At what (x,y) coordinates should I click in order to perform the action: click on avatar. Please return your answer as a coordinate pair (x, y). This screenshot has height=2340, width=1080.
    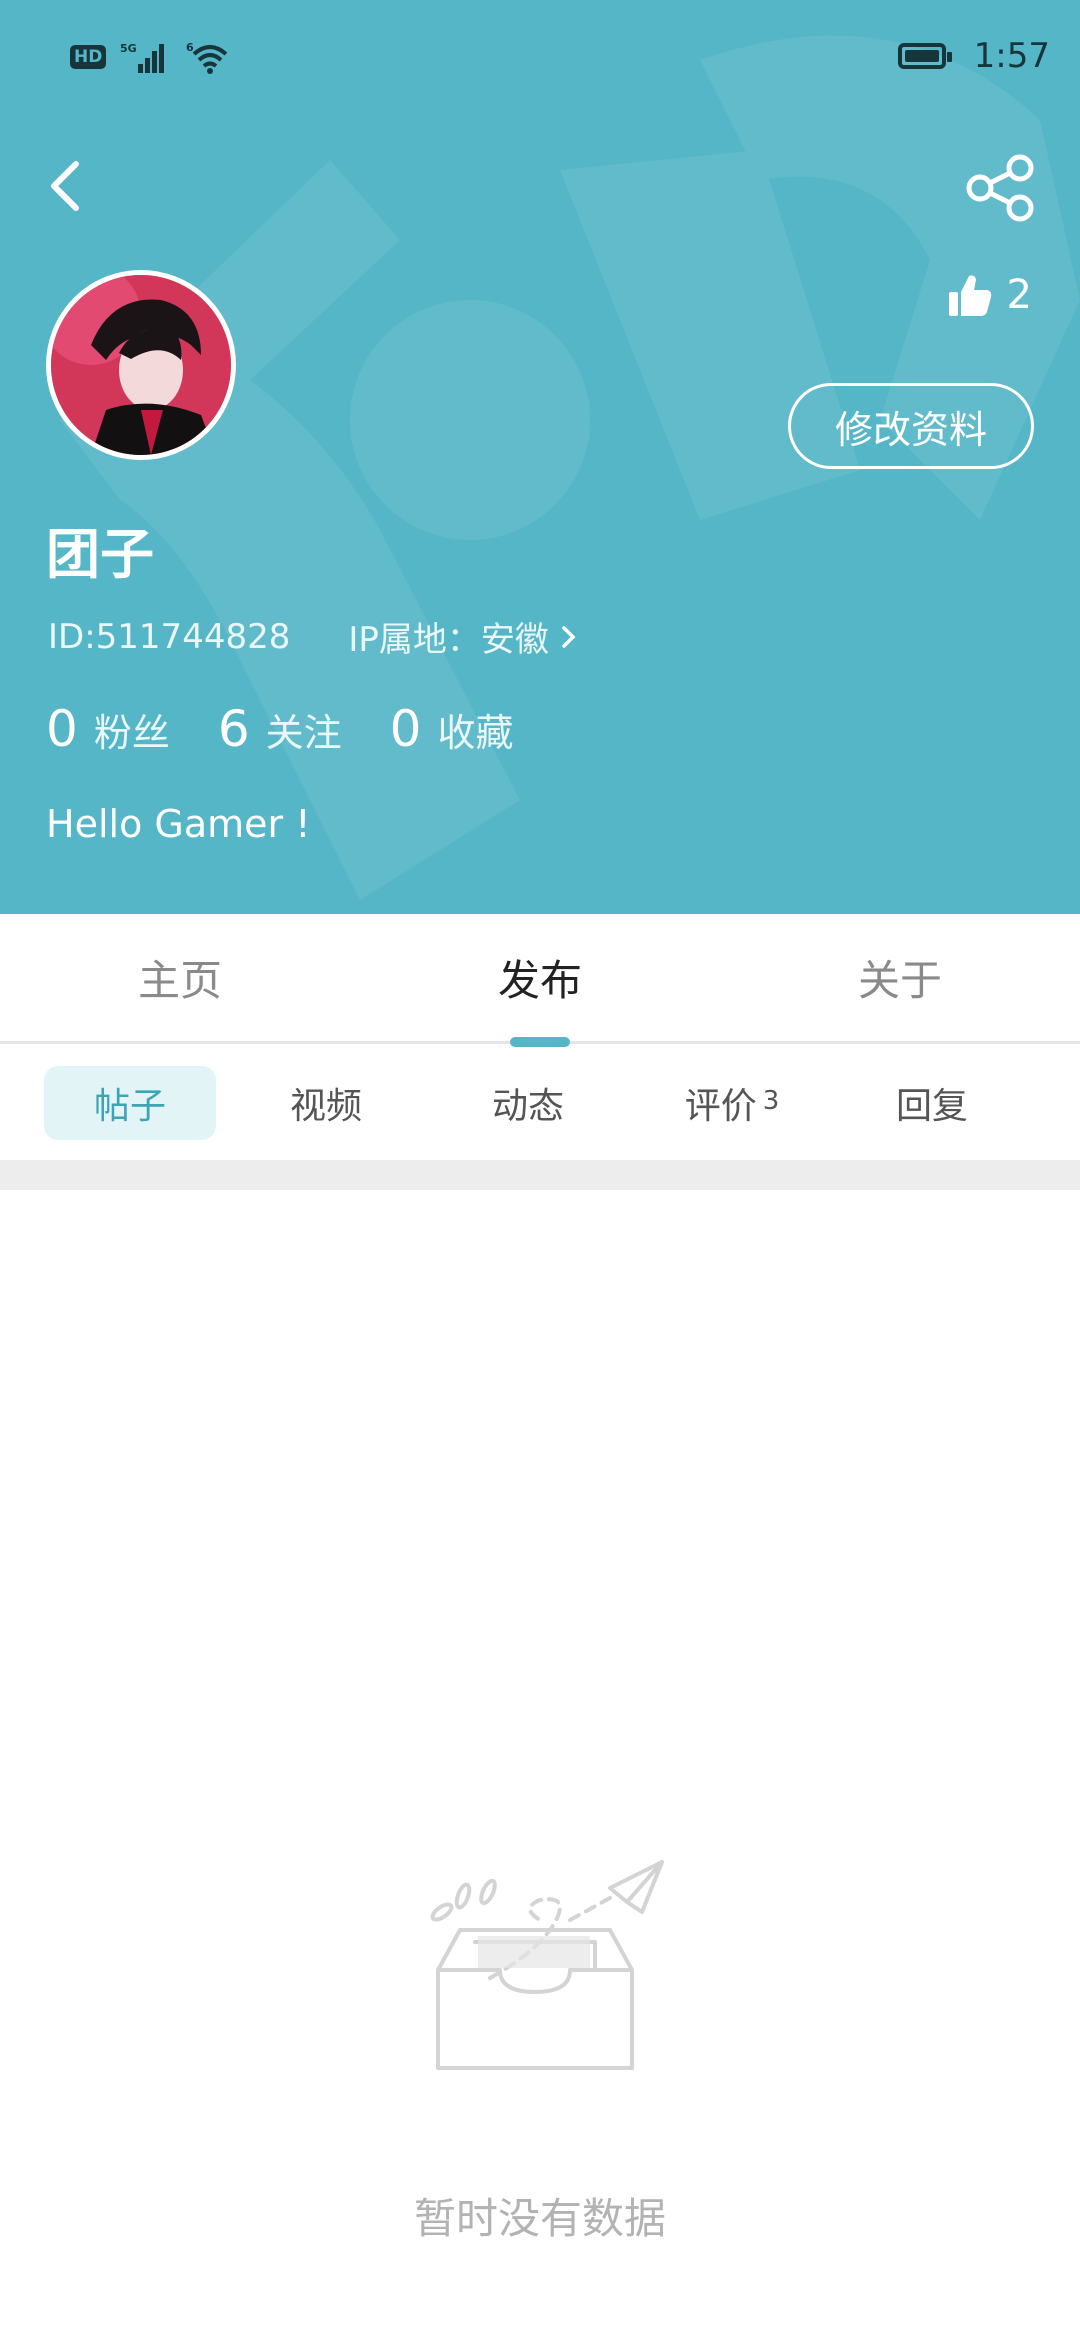
    Looking at the image, I should click on (141, 365).